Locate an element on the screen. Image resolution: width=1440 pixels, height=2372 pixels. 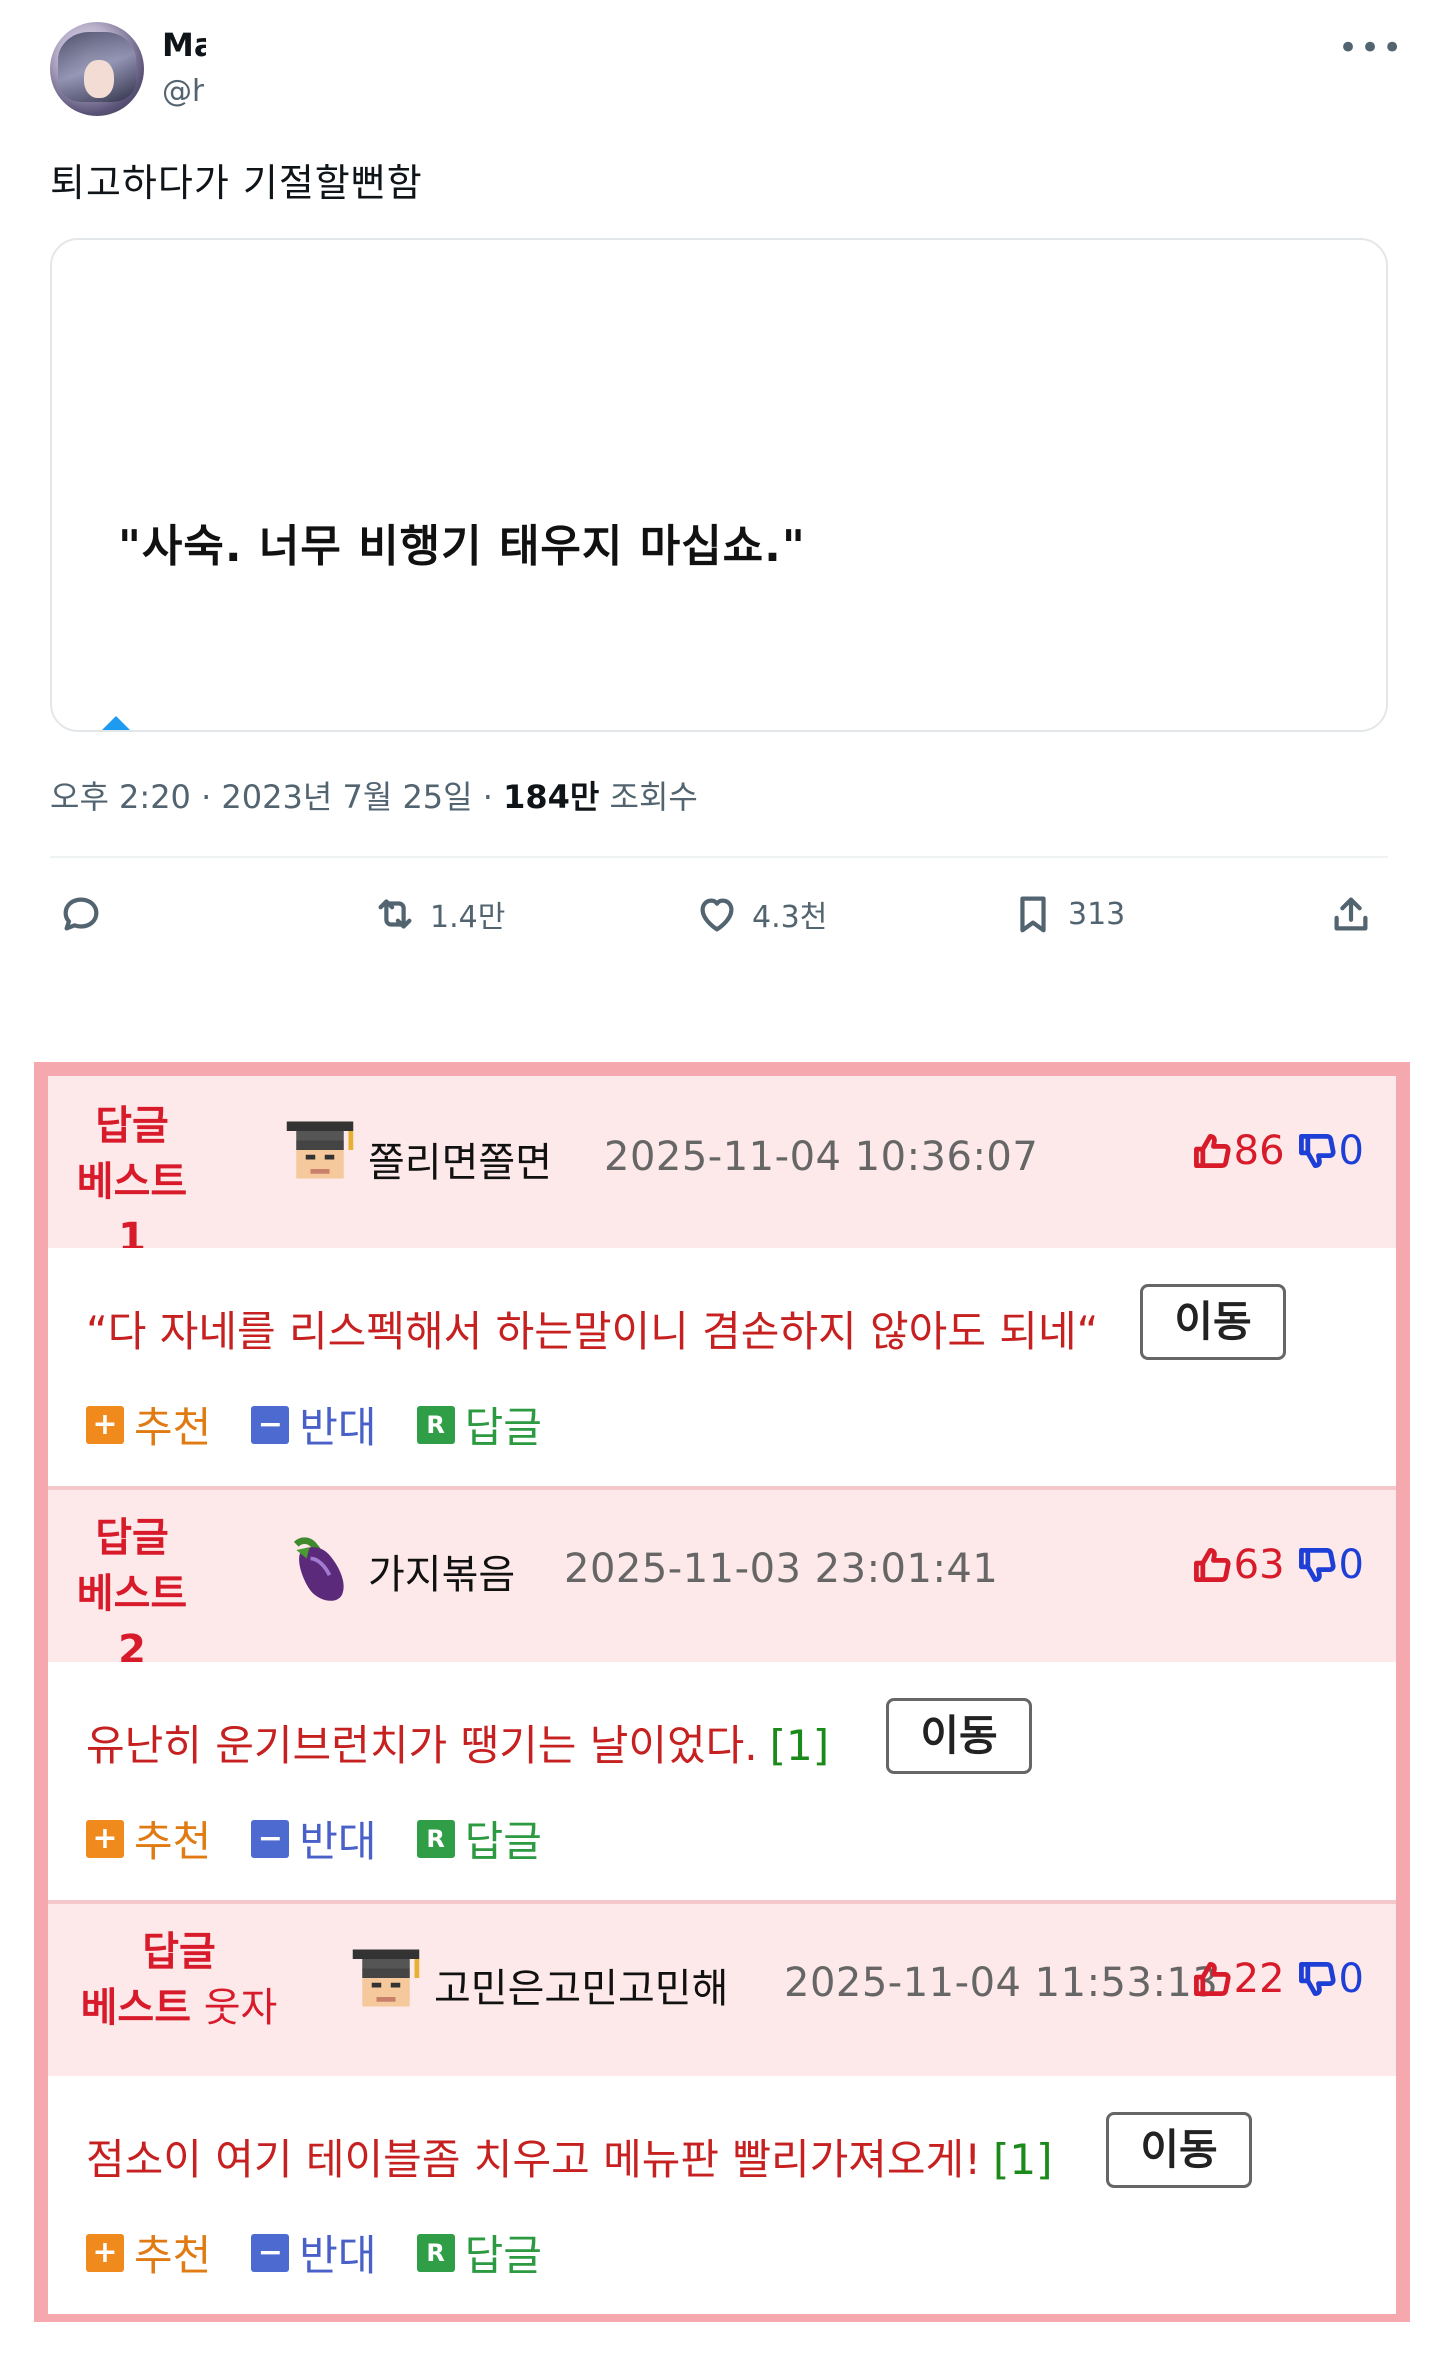
nickname: 쫄리면쫄면 is located at coordinates (460, 1159).